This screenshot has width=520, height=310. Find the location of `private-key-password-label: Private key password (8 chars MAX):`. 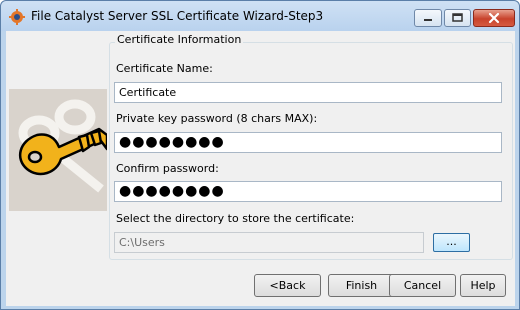

private-key-password-label: Private key password (8 chars MAX): is located at coordinates (217, 118).